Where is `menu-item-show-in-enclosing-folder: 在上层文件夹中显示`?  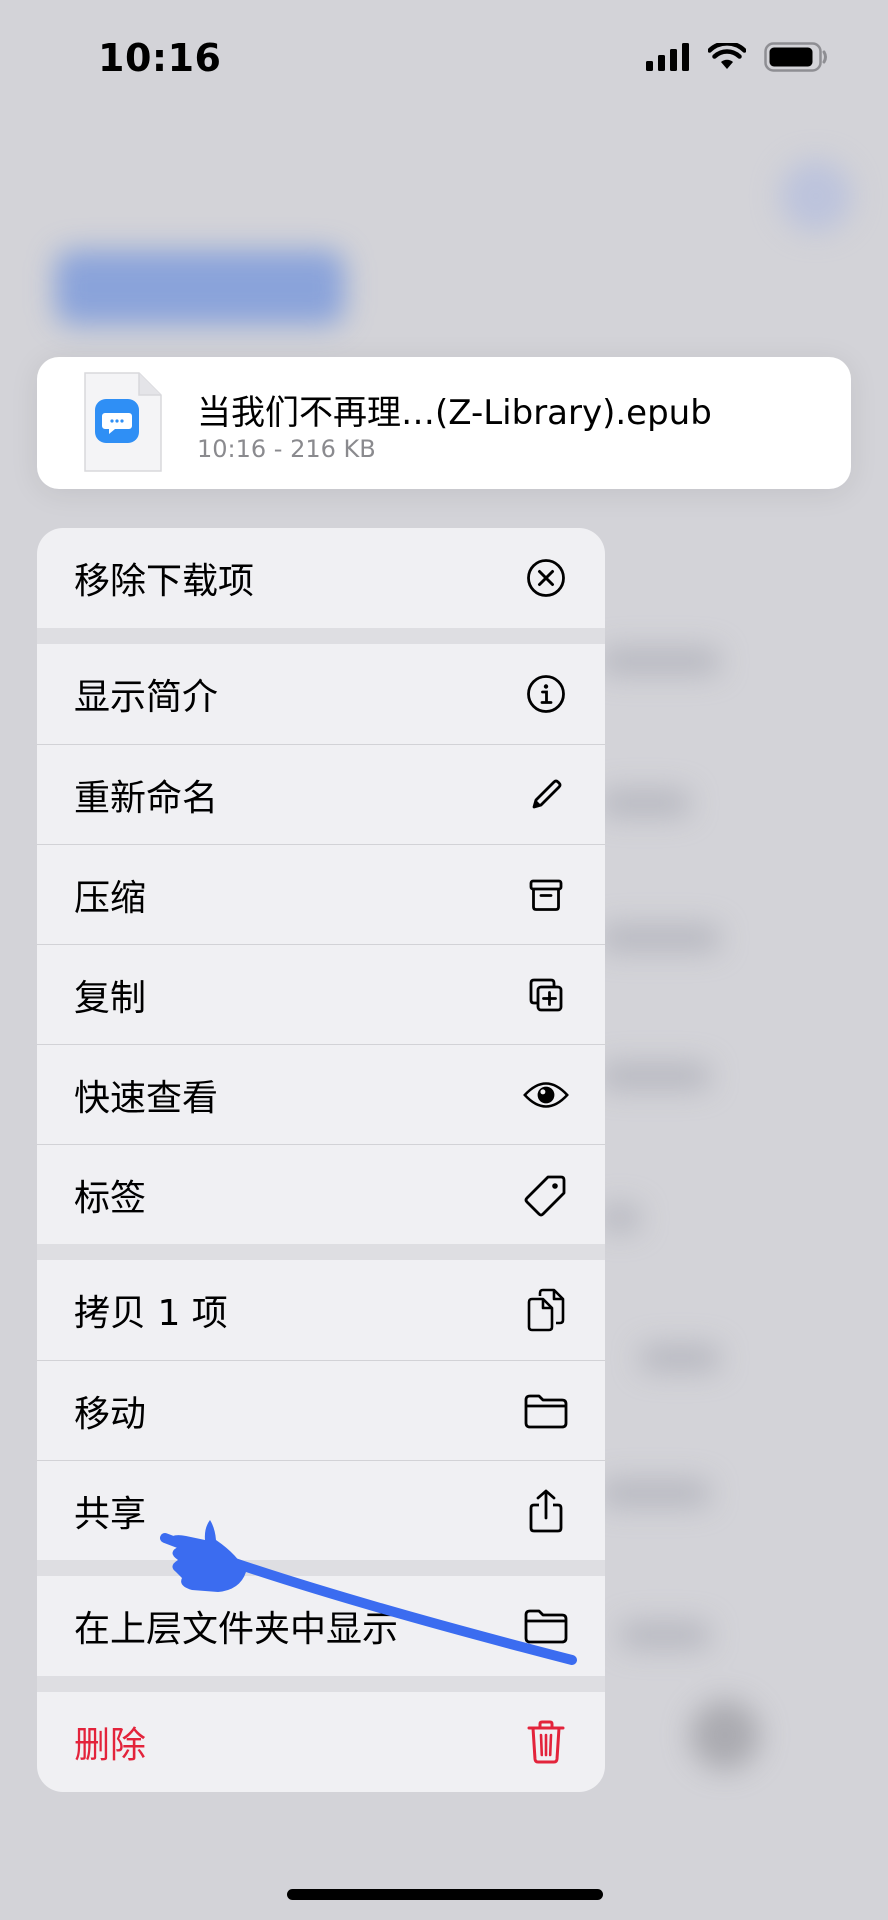
menu-item-show-in-enclosing-folder: 在上层文件夹中显示 is located at coordinates (321, 1626).